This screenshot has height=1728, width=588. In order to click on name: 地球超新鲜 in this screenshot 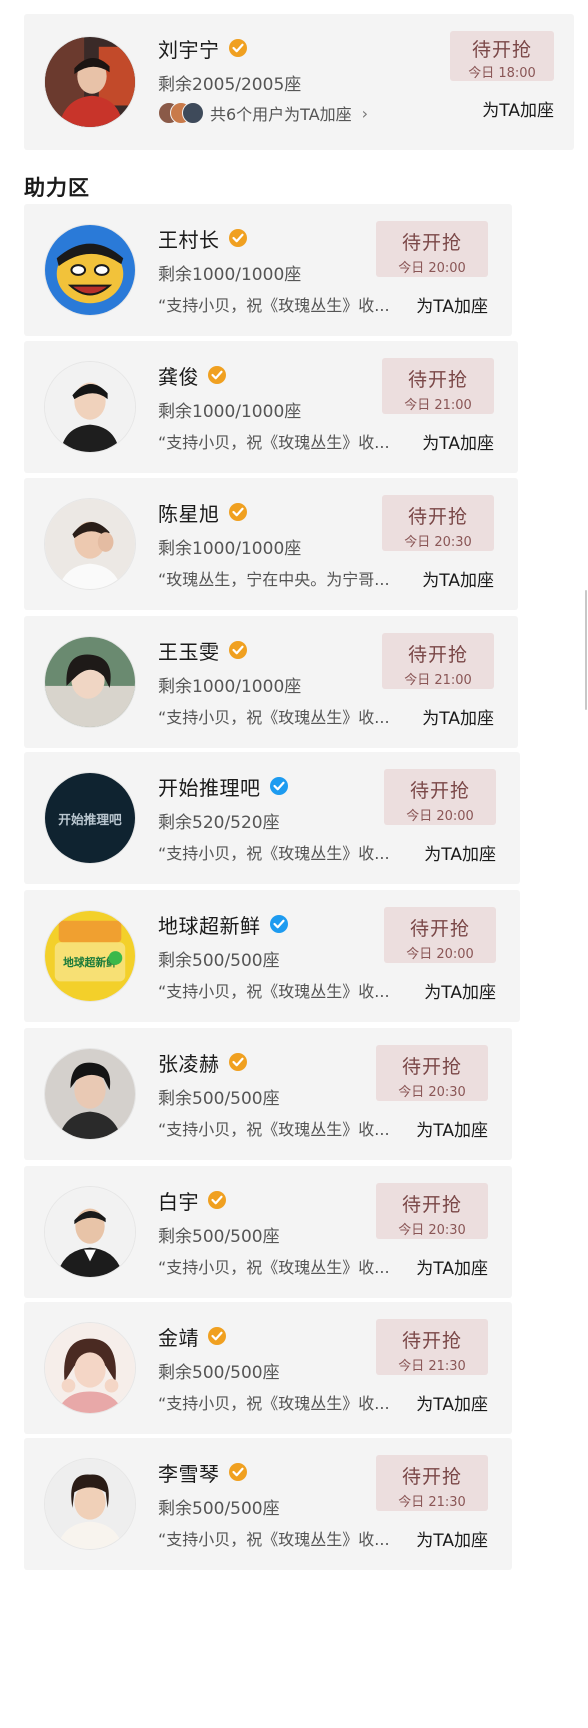, I will do `click(209, 925)`.